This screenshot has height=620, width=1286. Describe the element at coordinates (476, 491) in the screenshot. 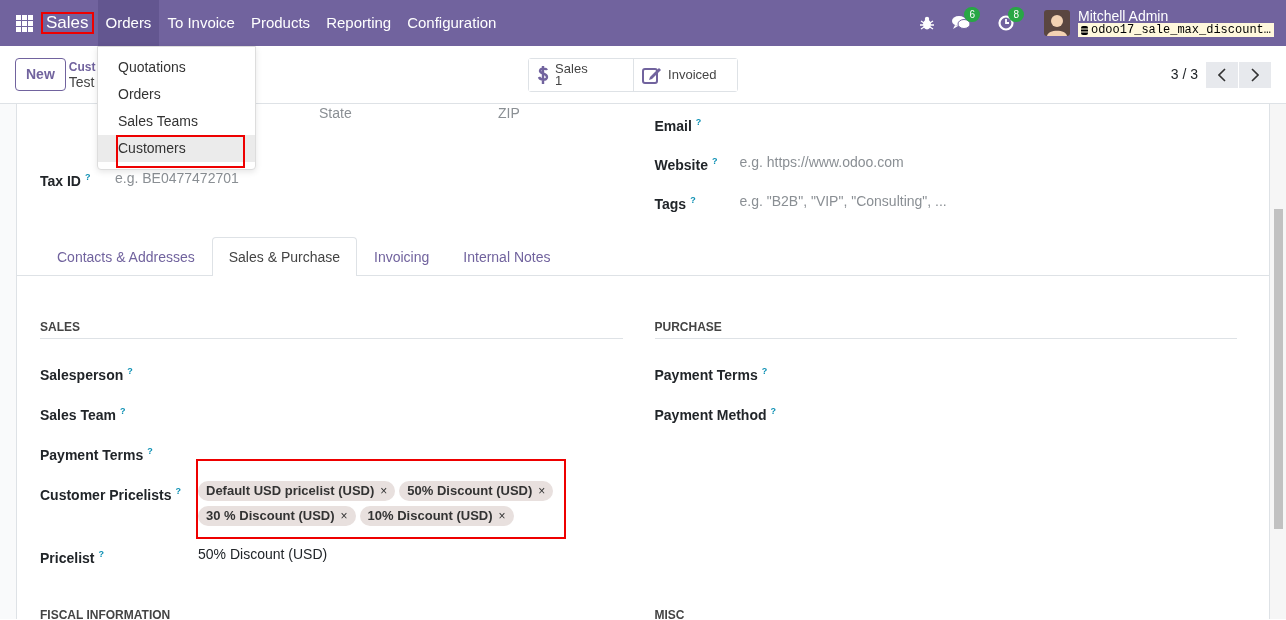

I see `tag: 50% Discount (USD) ×` at that location.